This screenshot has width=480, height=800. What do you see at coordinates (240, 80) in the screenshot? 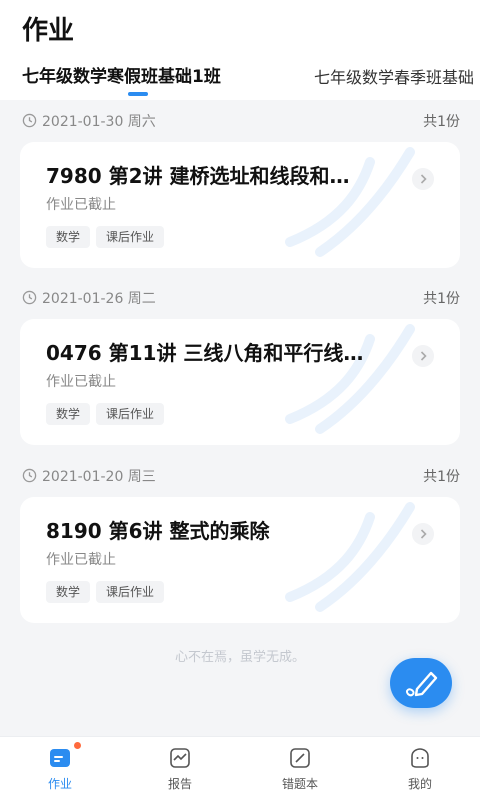
I see `class-tabs: 七年级数学寒假班基础1班 七年级数学春季班基础` at bounding box center [240, 80].